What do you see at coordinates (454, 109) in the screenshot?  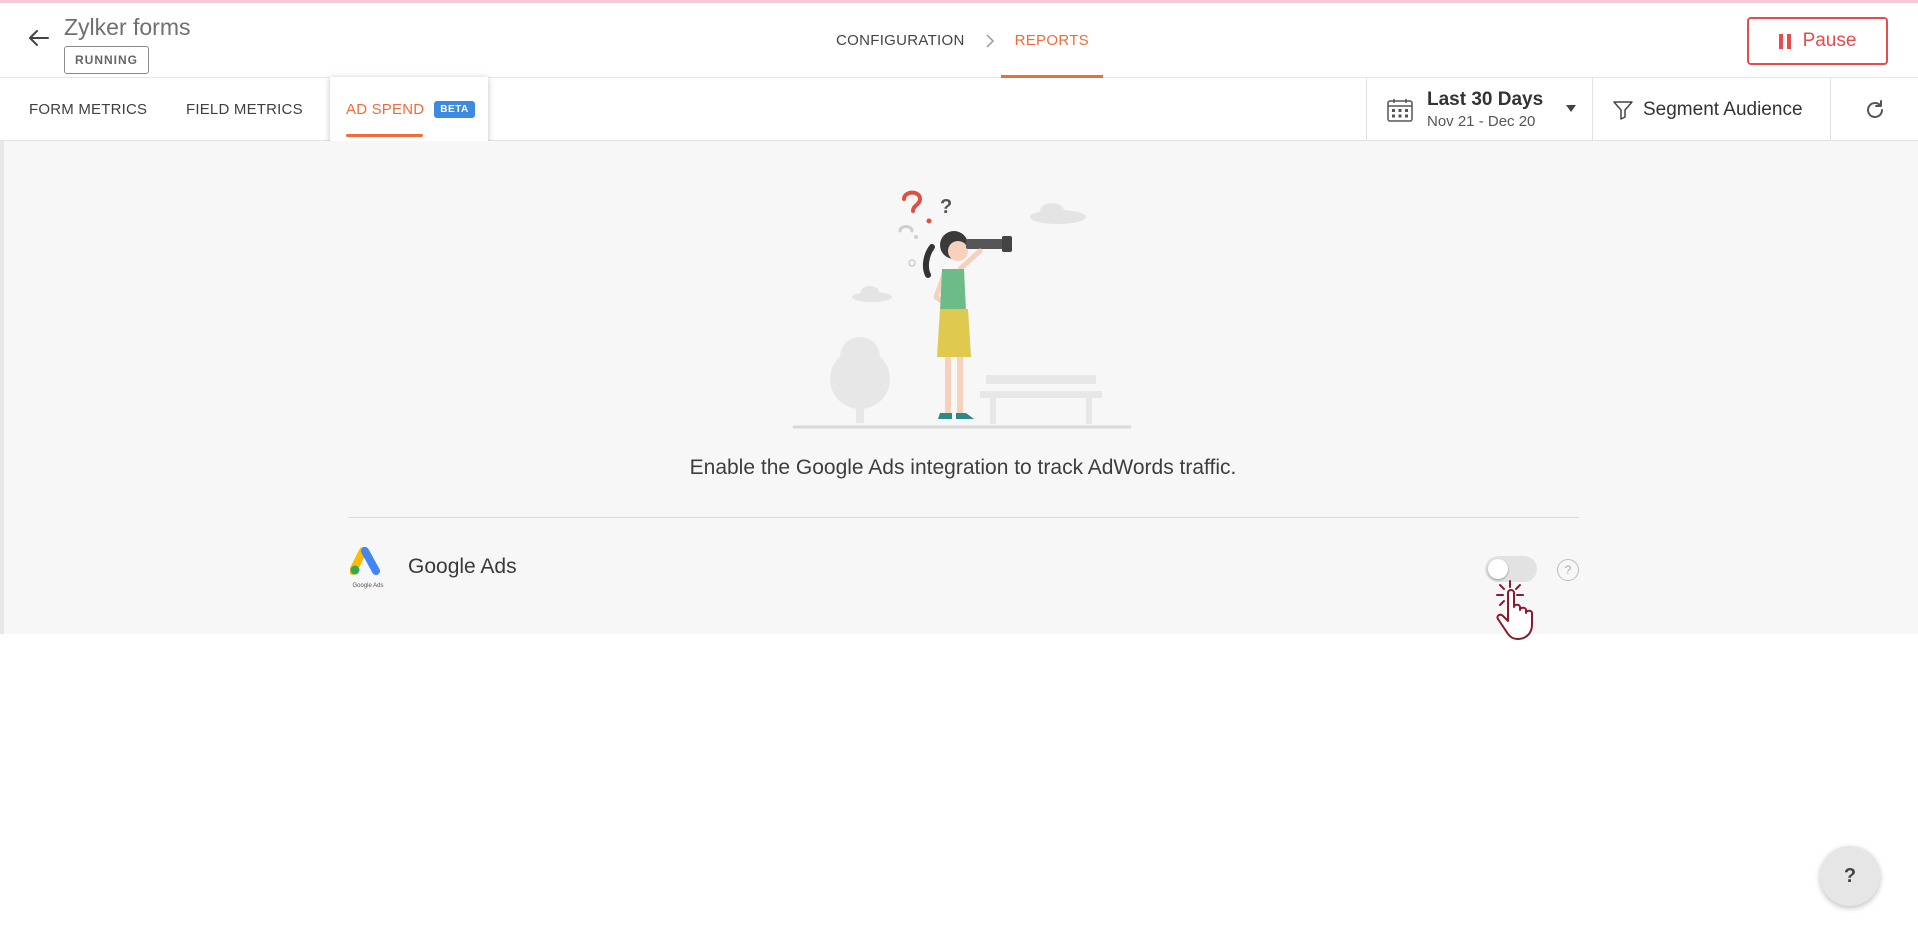 I see `beta-badge: BETA` at bounding box center [454, 109].